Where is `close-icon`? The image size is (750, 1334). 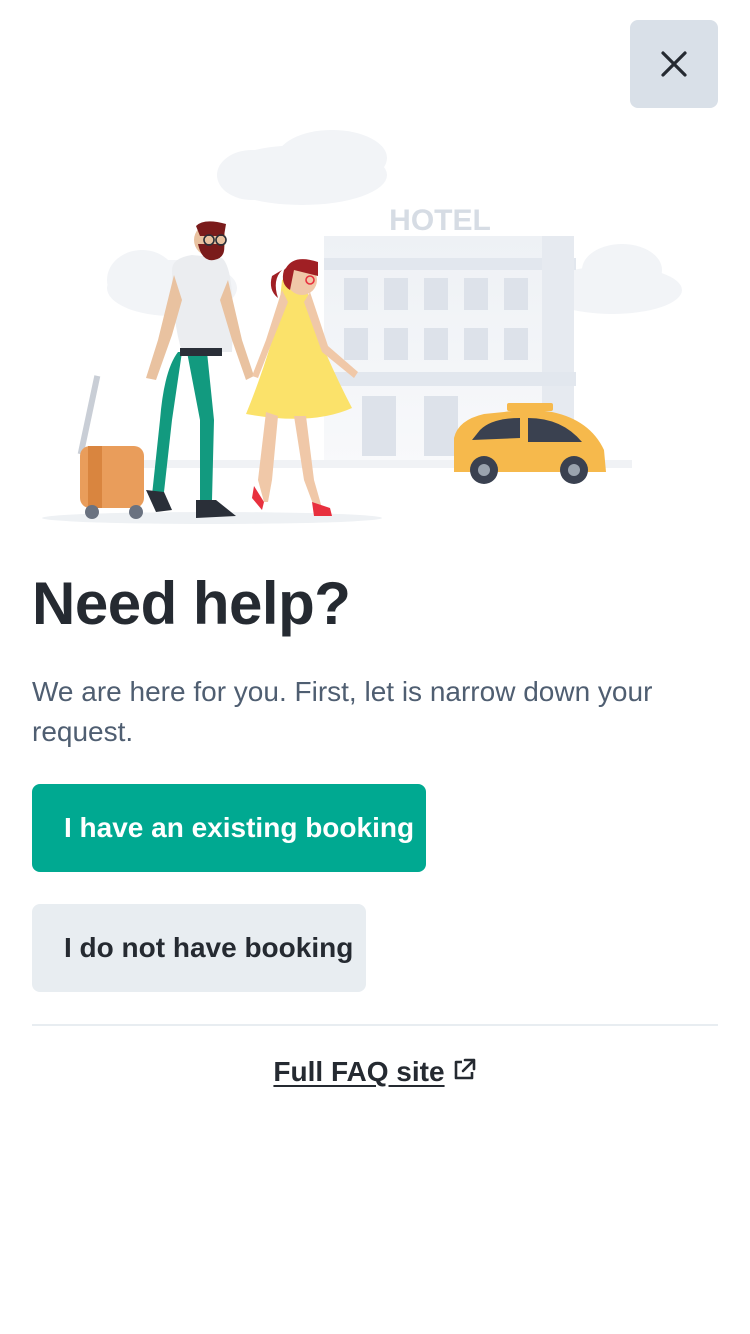
close-icon is located at coordinates (674, 64).